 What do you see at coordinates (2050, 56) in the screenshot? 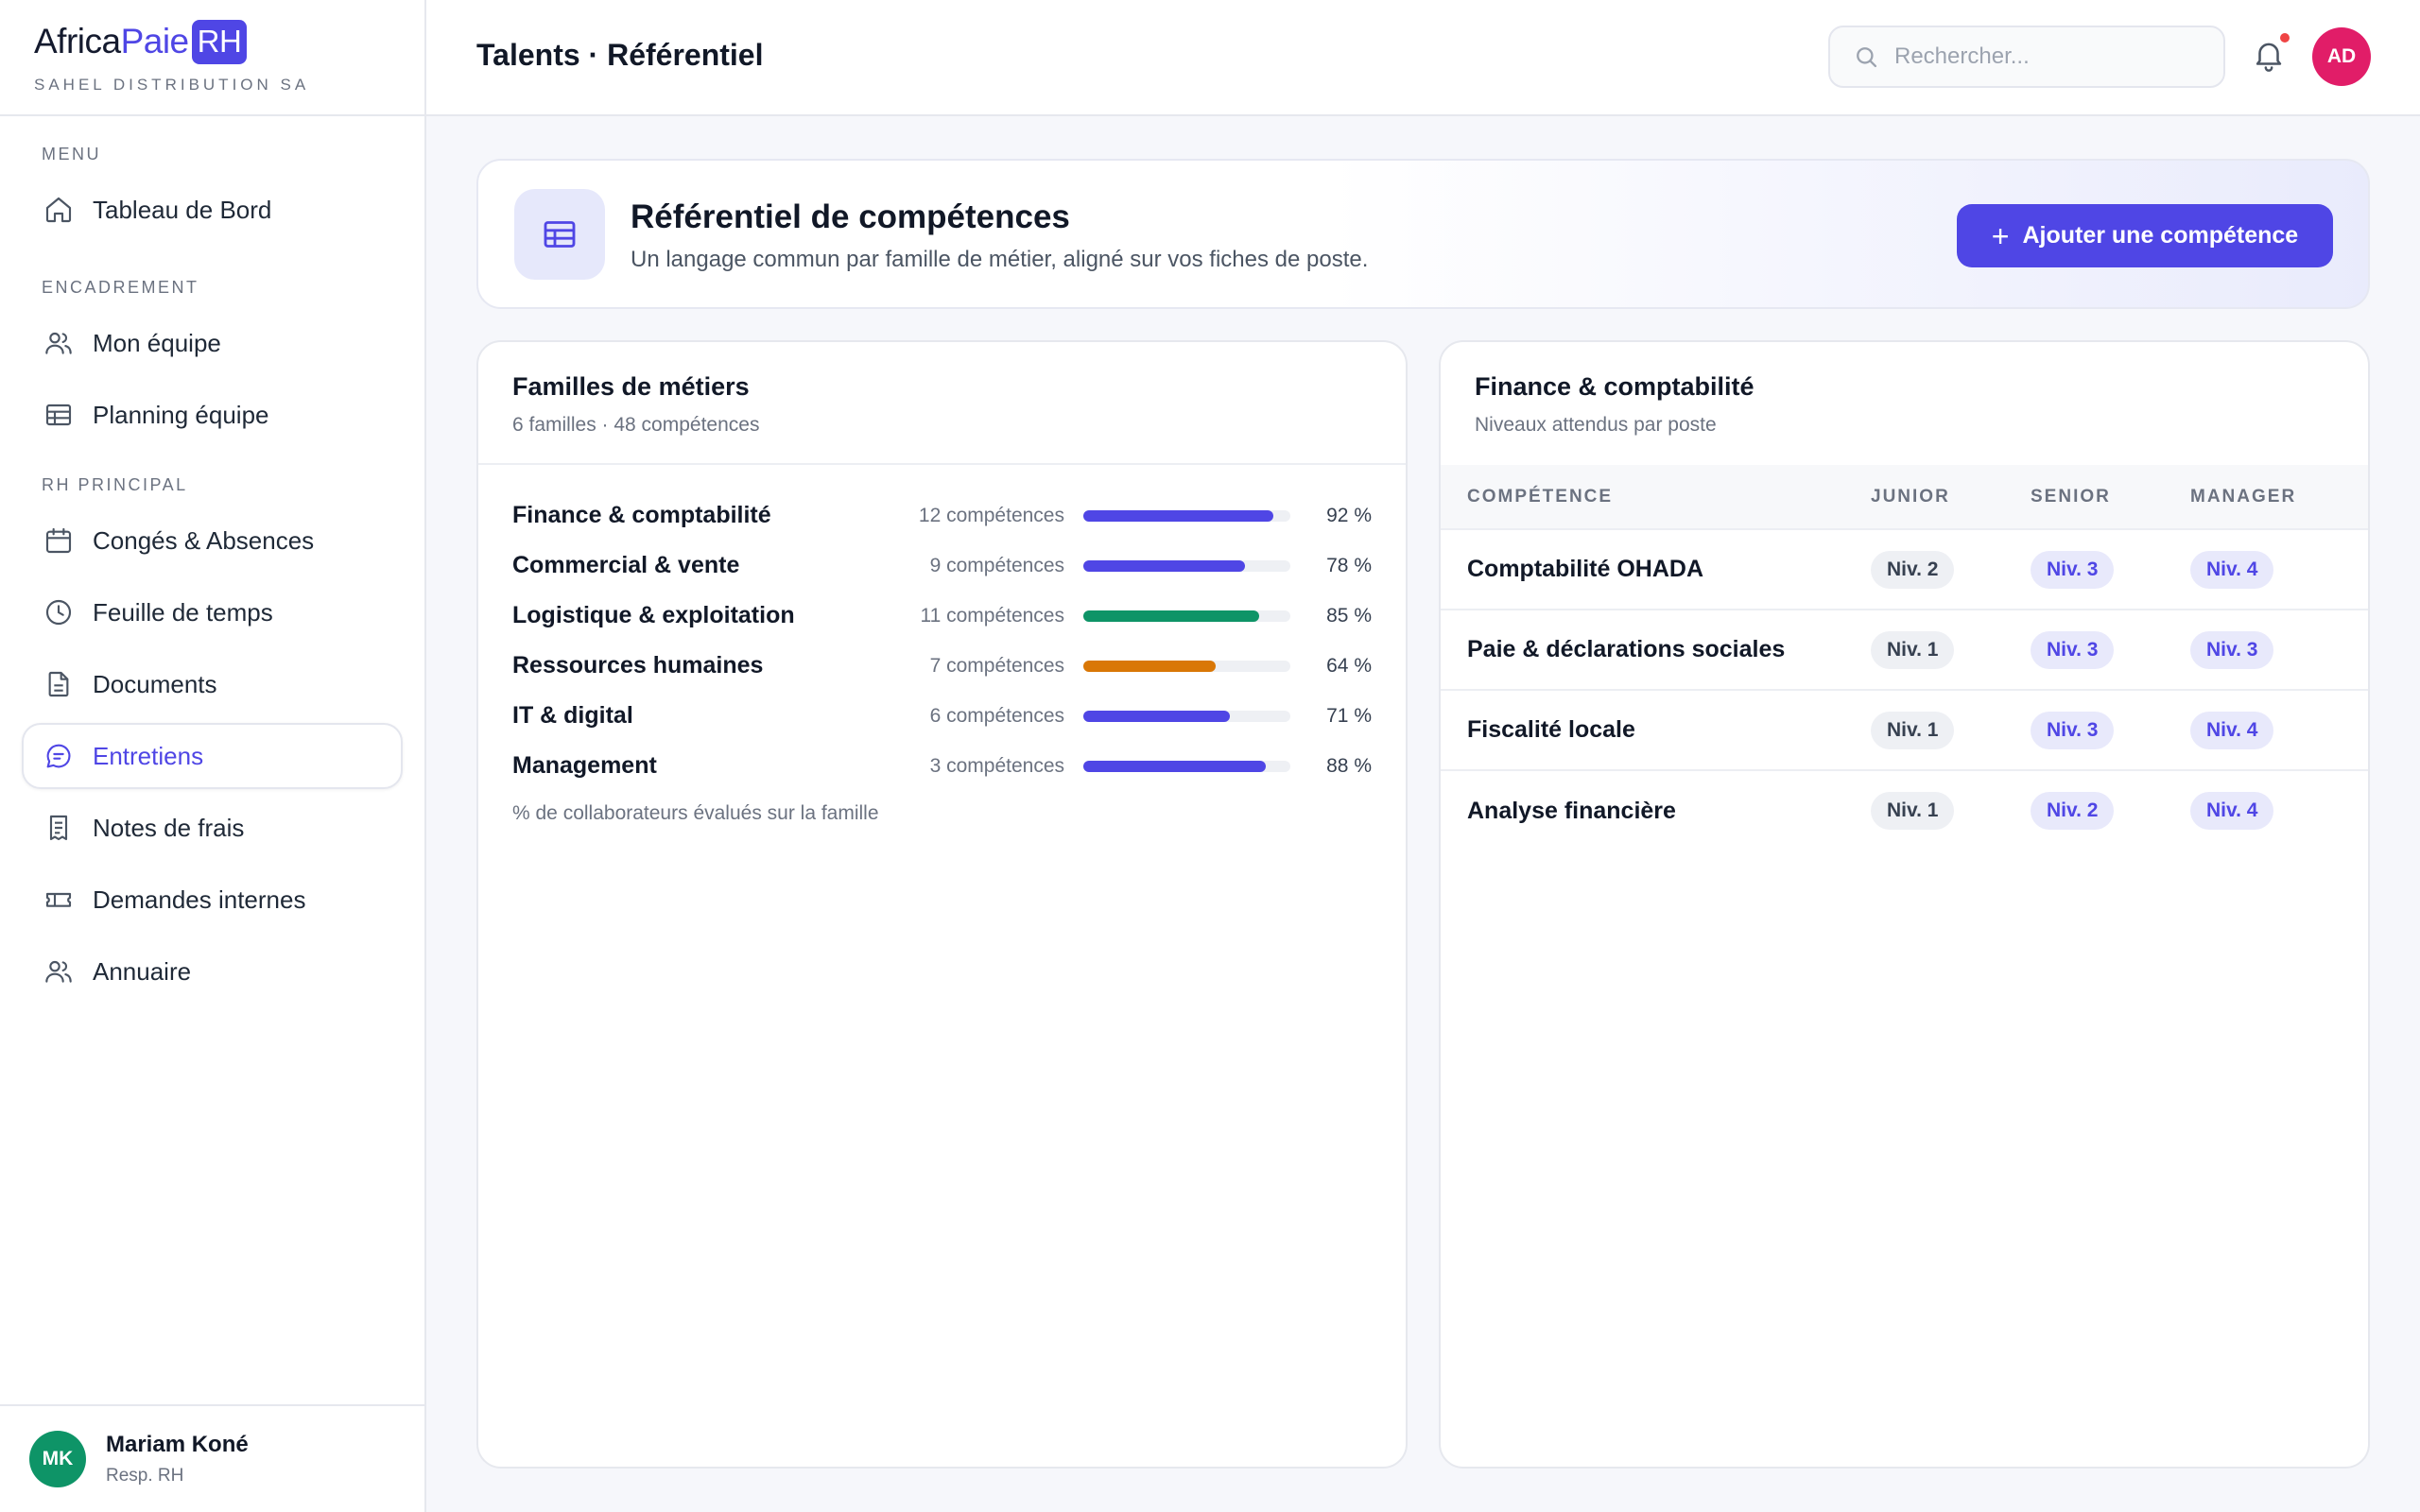
I see `search-input` at bounding box center [2050, 56].